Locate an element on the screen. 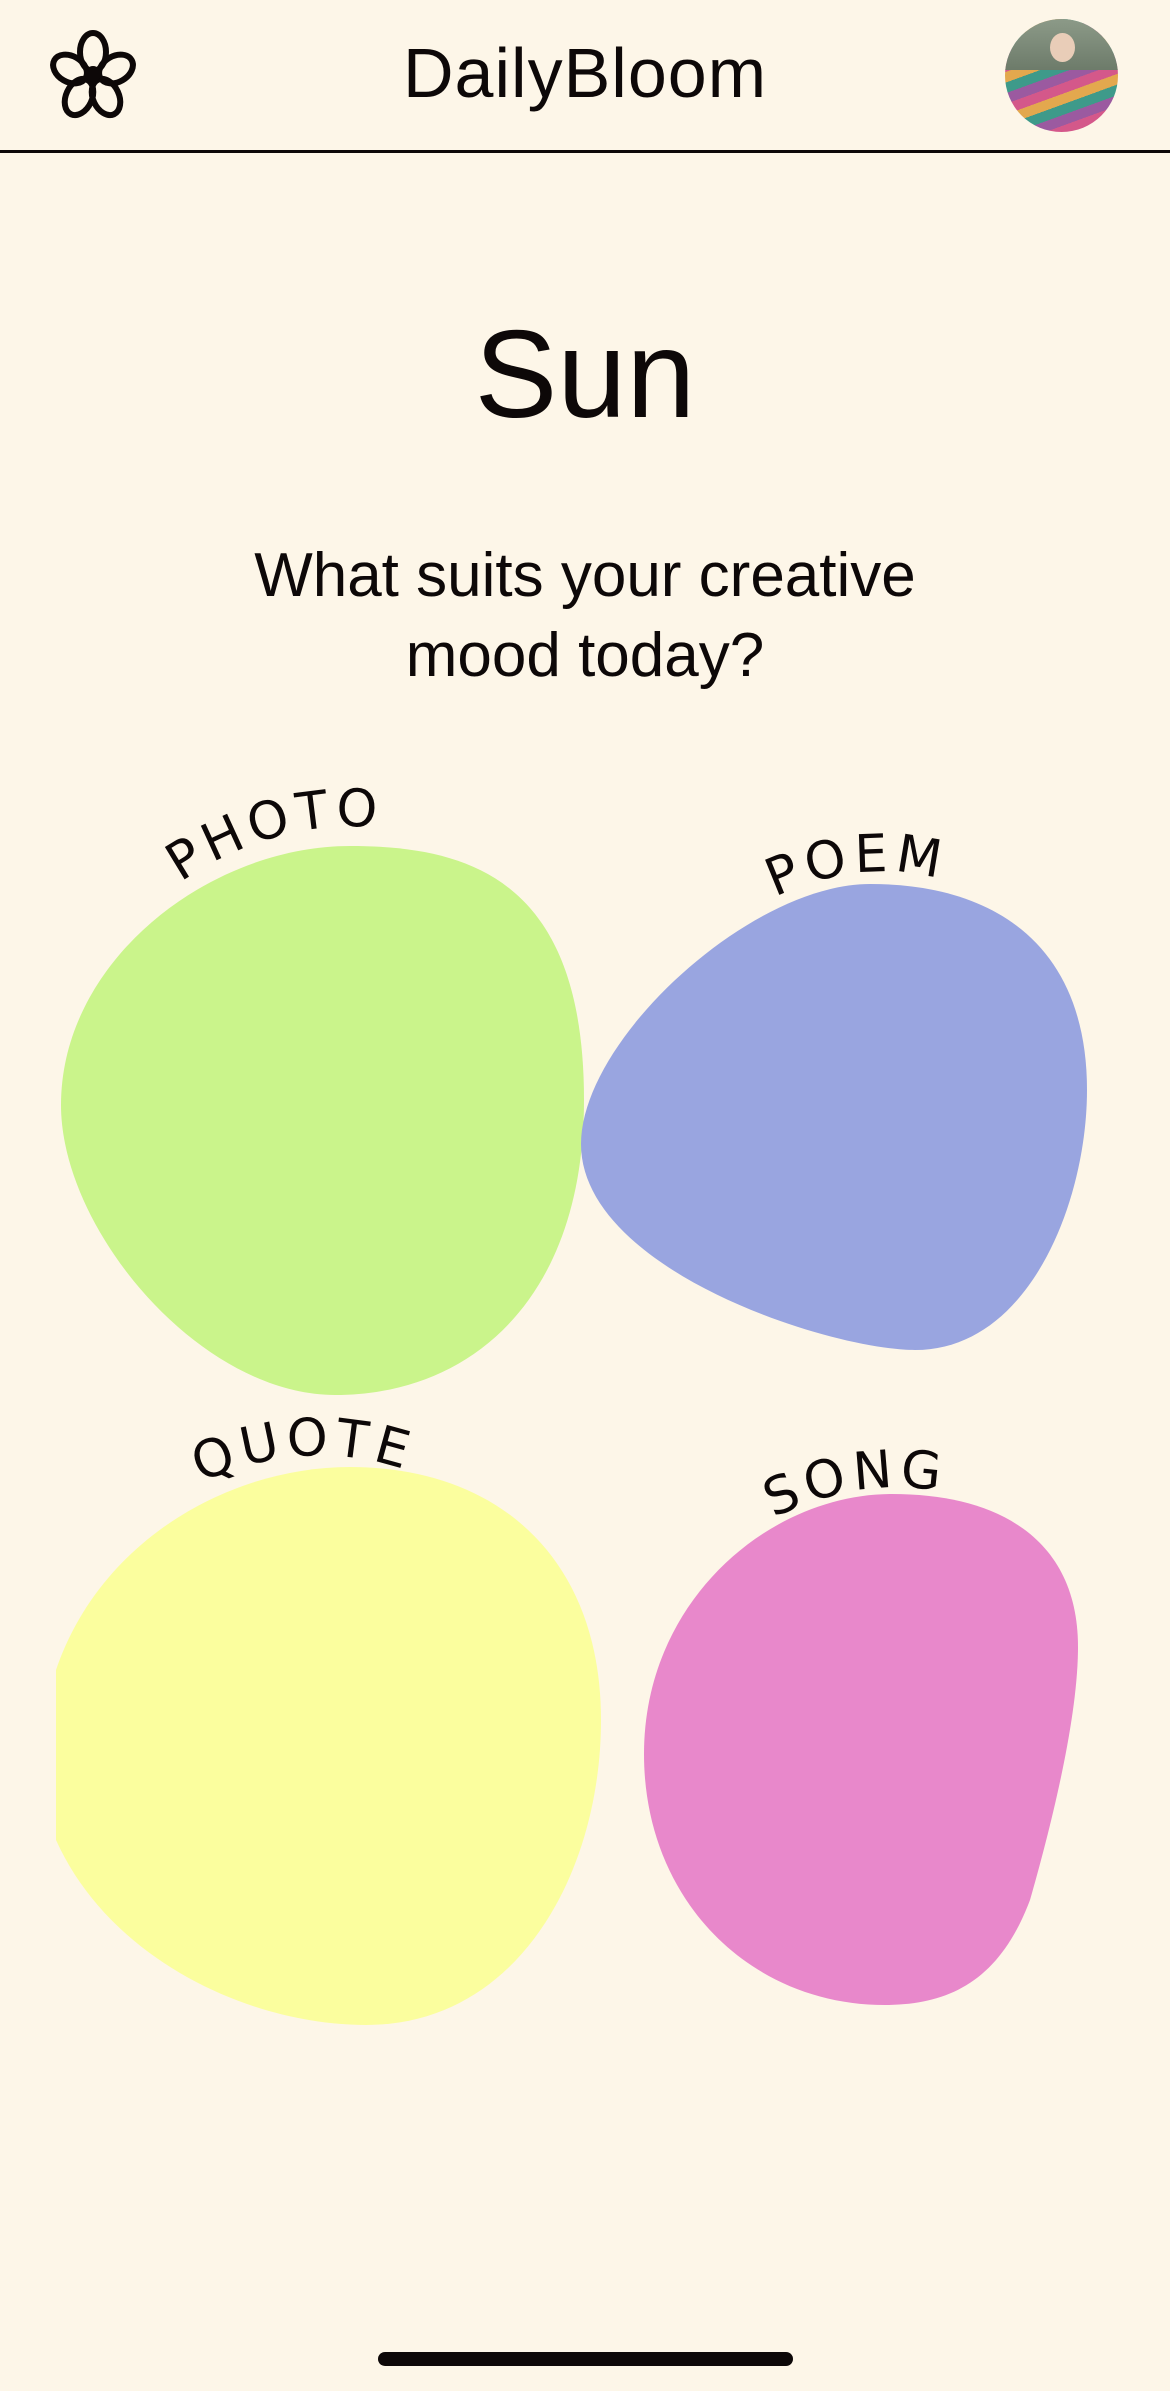 This screenshot has height=2391, width=1170. option-photo: PHOTO is located at coordinates (322, 1087).